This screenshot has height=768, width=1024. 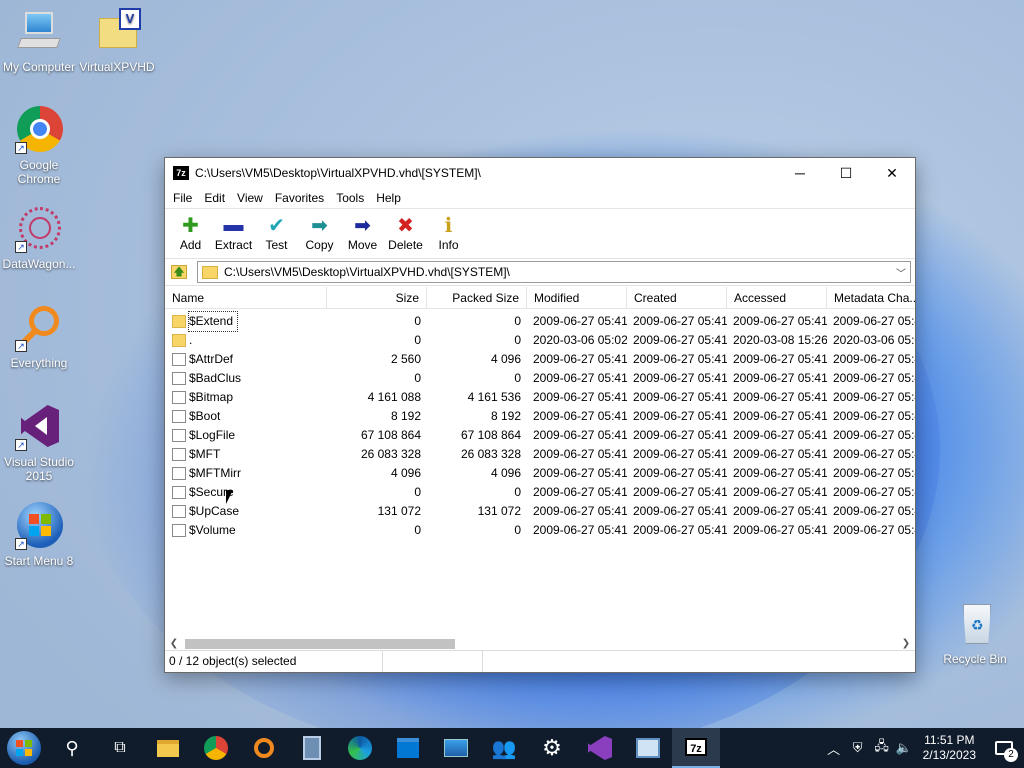 I want to click on desktop-icon-label: Google Chrome, so click(x=39, y=172).